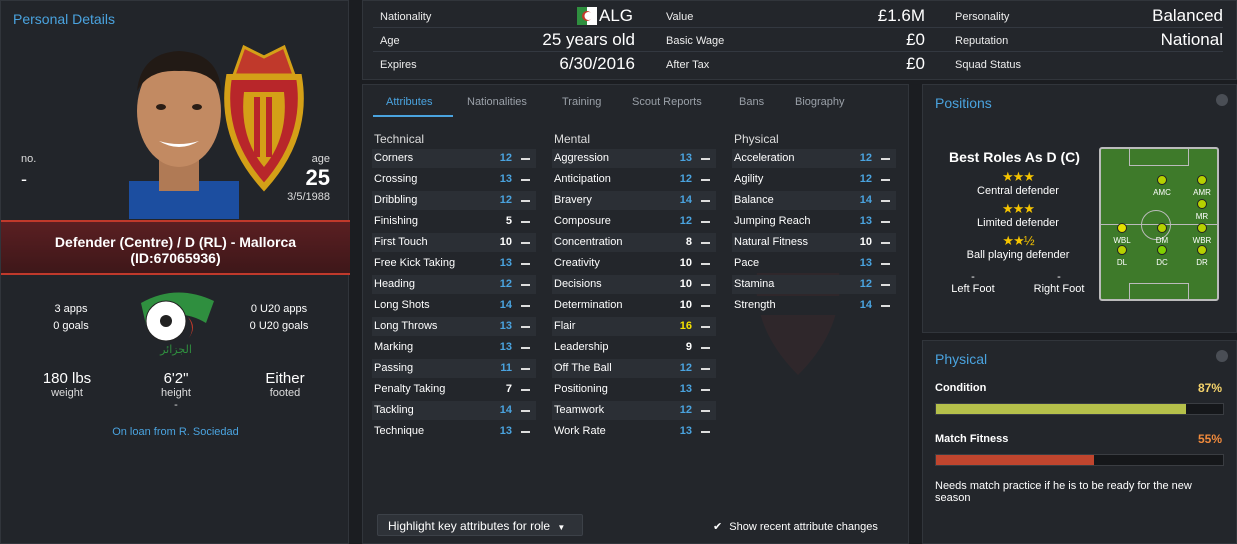  I want to click on pitch-label-dc: DC, so click(1162, 262).